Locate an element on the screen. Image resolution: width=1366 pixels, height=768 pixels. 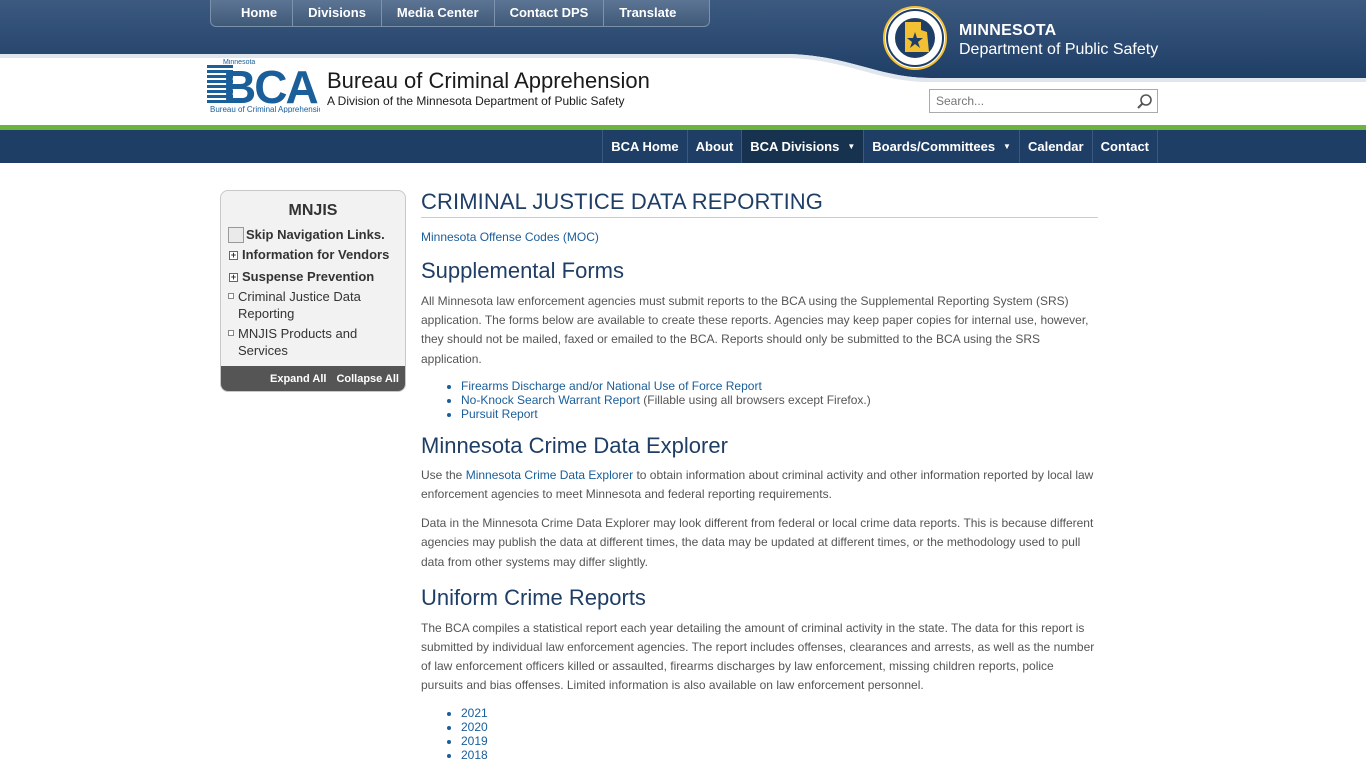
nav-boards-committees: Boards/Committees ▼ is located at coordinates (941, 146).